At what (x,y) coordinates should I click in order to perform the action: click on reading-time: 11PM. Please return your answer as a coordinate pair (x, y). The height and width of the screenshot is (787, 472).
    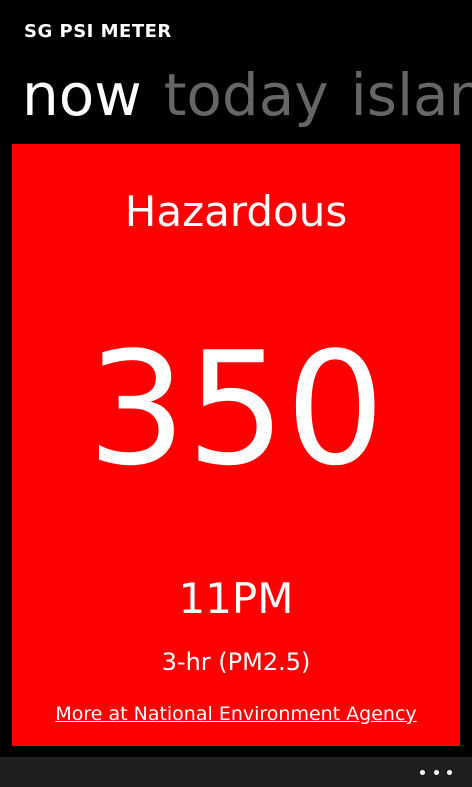
    Looking at the image, I should click on (236, 598).